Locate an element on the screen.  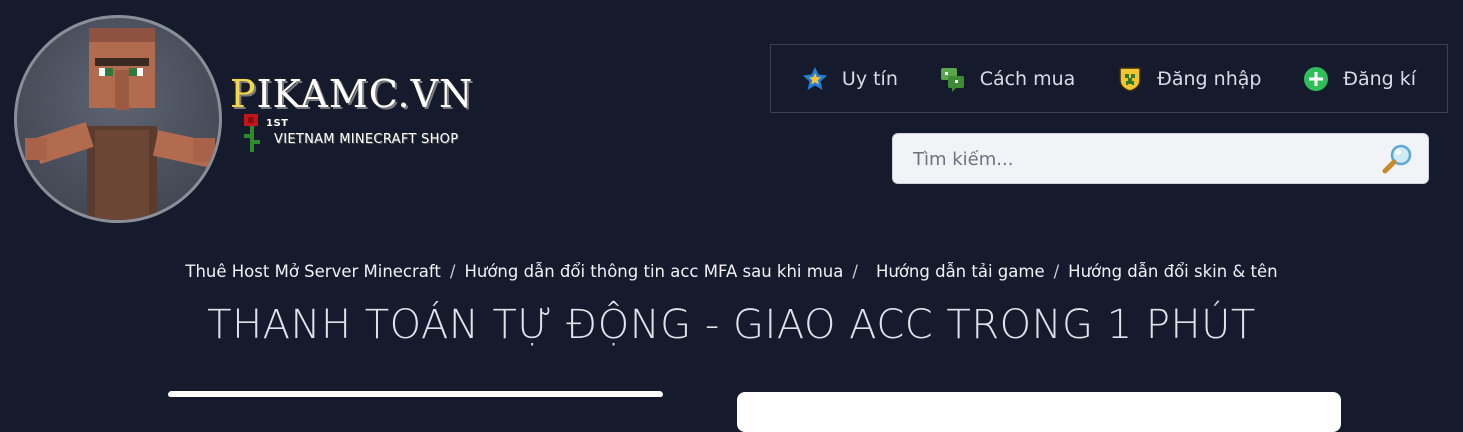
search-input is located at coordinates (1139, 159).